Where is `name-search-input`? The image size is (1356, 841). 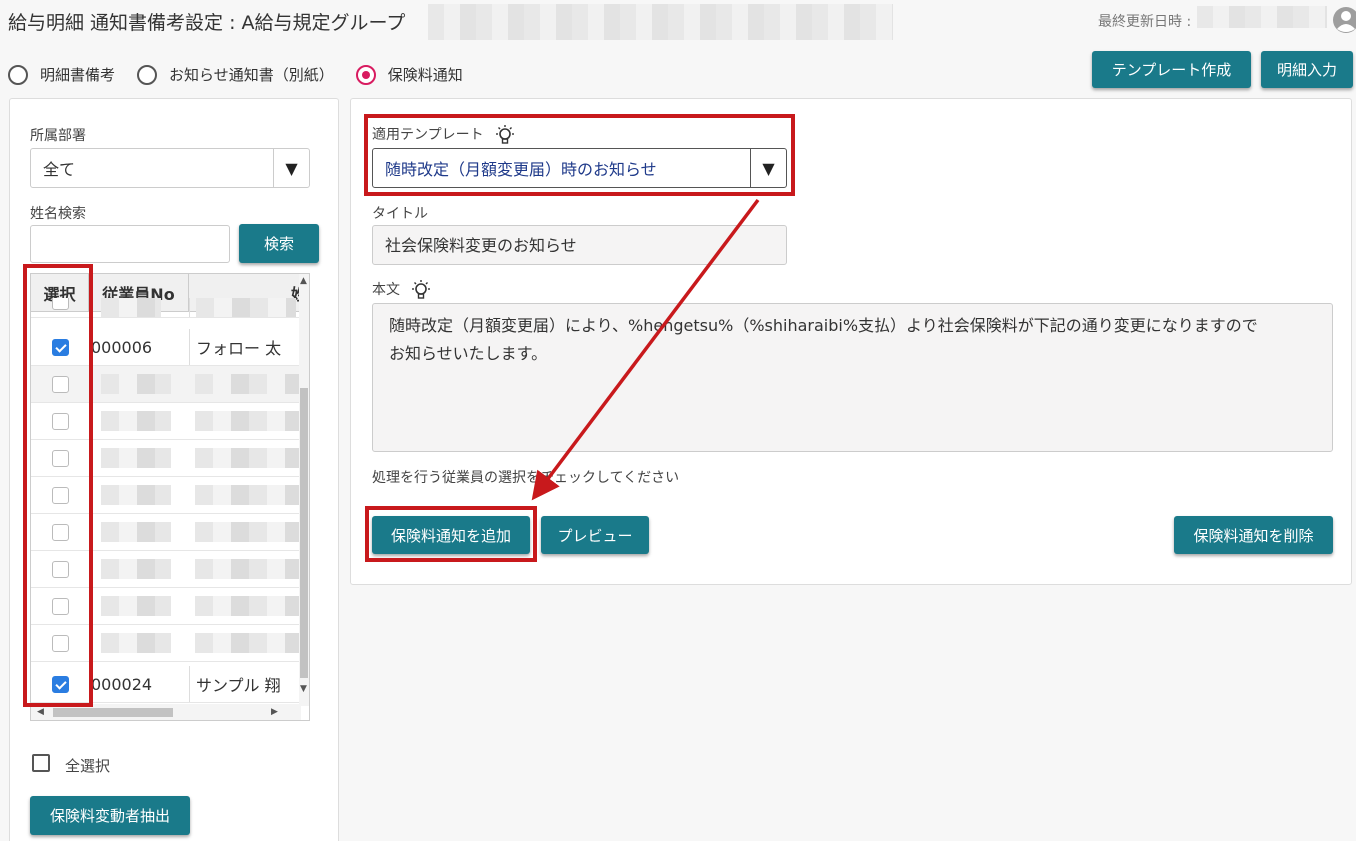 name-search-input is located at coordinates (130, 244).